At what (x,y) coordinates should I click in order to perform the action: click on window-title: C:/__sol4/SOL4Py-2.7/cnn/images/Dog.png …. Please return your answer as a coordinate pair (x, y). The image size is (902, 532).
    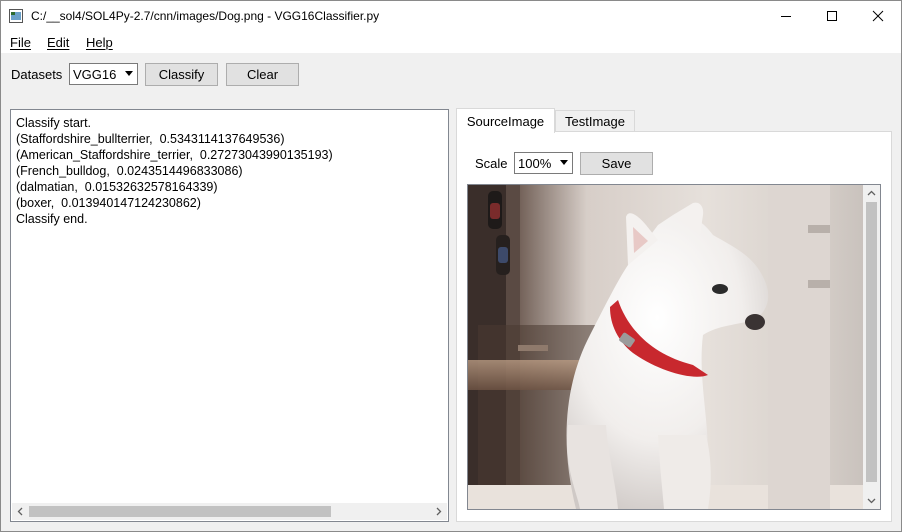
    Looking at the image, I should click on (205, 16).